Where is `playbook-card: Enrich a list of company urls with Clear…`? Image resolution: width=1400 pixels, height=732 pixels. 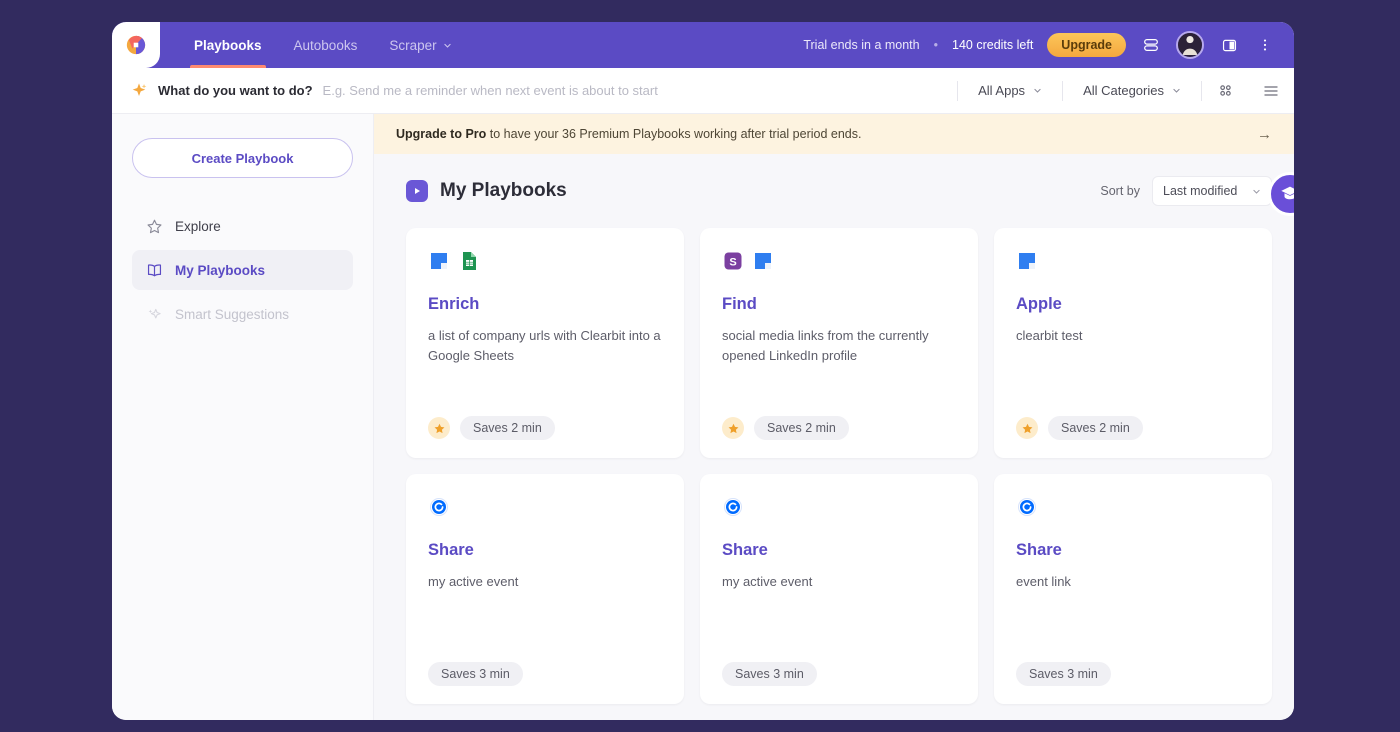 playbook-card: Enrich a list of company urls with Clear… is located at coordinates (545, 343).